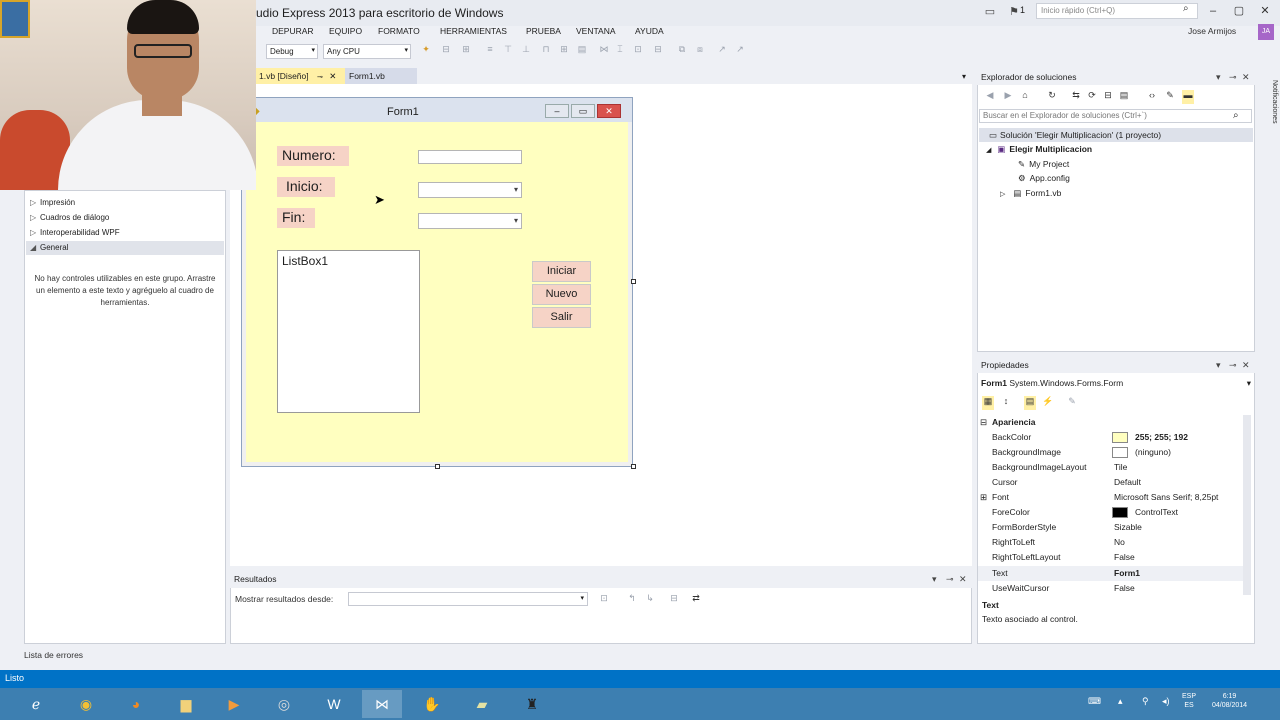 This screenshot has height=720, width=1280. Describe the element at coordinates (482, 704) in the screenshot. I see `notes-icon: ▰` at that location.